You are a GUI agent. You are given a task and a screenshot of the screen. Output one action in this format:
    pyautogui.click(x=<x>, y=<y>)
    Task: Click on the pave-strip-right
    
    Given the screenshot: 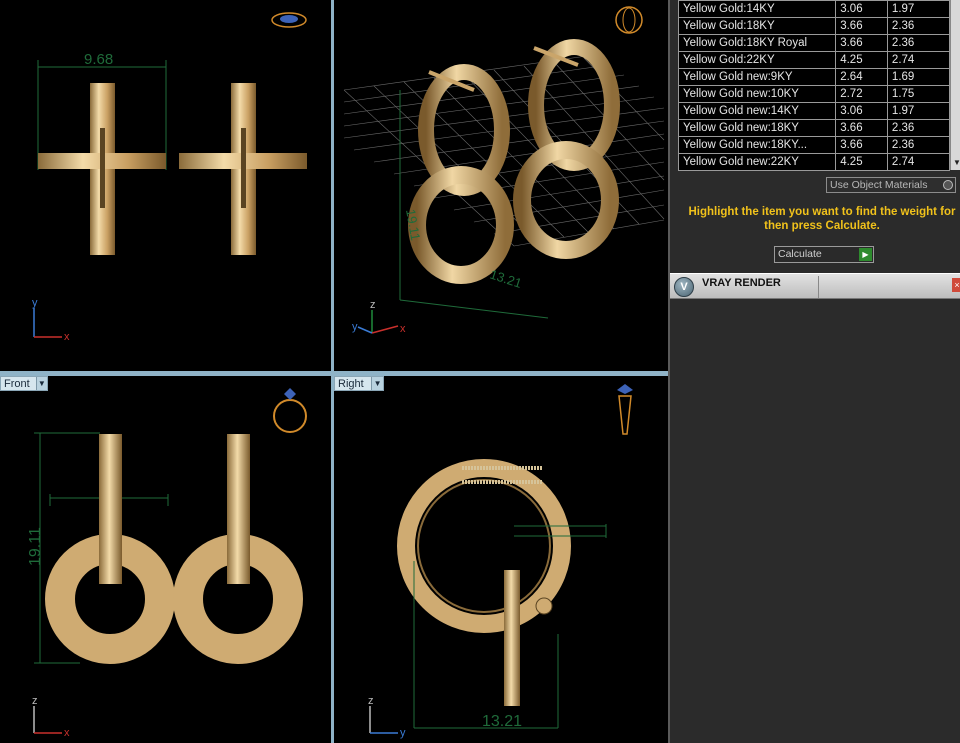 What is the action you would take?
    pyautogui.click(x=243, y=168)
    